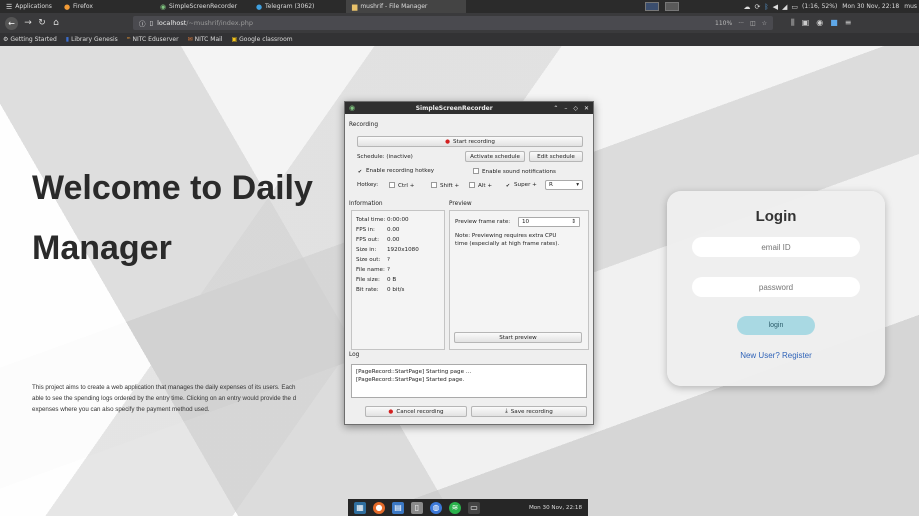  I want to click on info-row: Size in: 1920x1080, so click(387, 250).